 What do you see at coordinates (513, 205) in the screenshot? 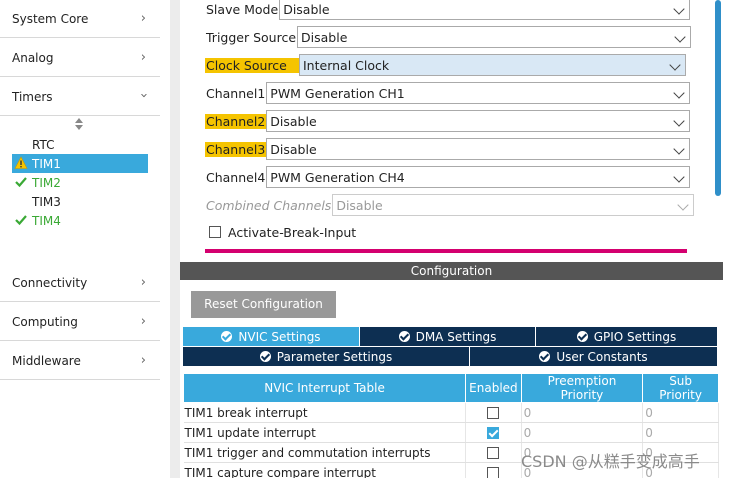
I see `combined-channels-select: Disable` at bounding box center [513, 205].